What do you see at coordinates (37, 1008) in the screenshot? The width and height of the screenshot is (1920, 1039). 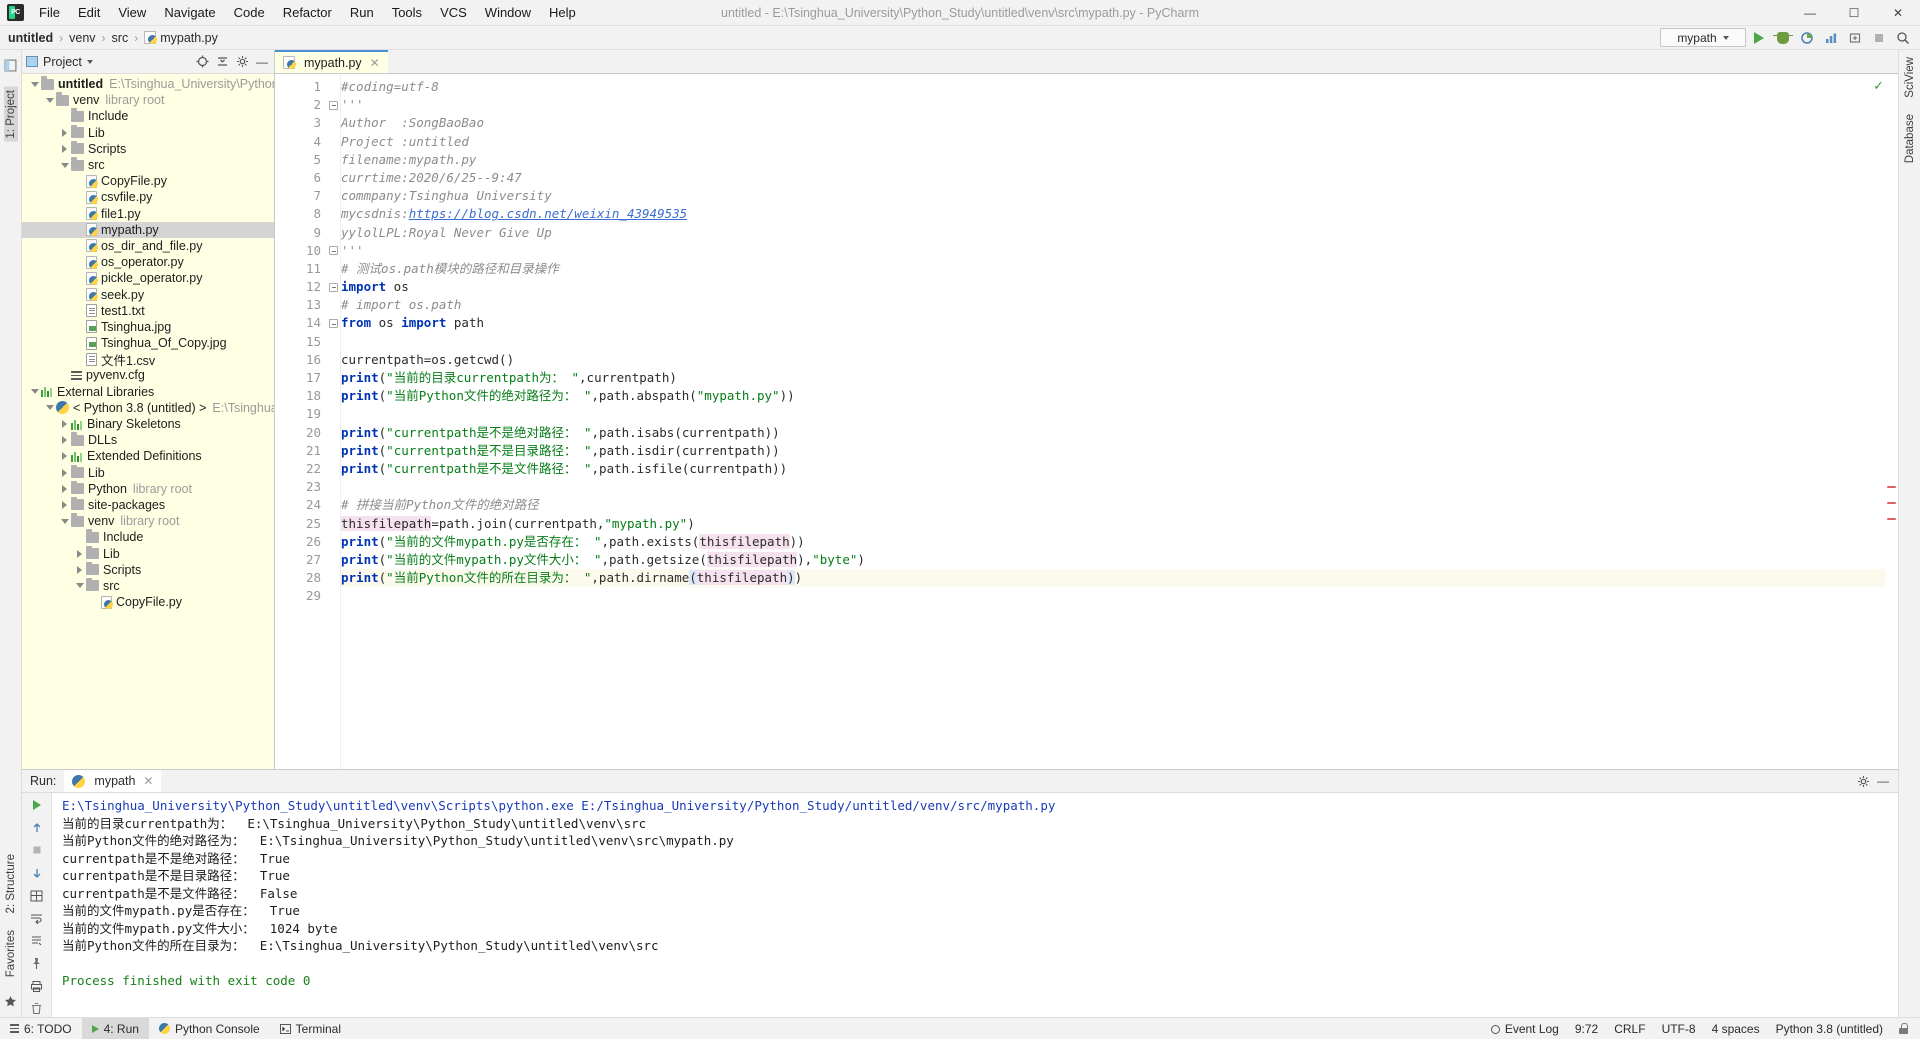 I see `clear-all-button` at bounding box center [37, 1008].